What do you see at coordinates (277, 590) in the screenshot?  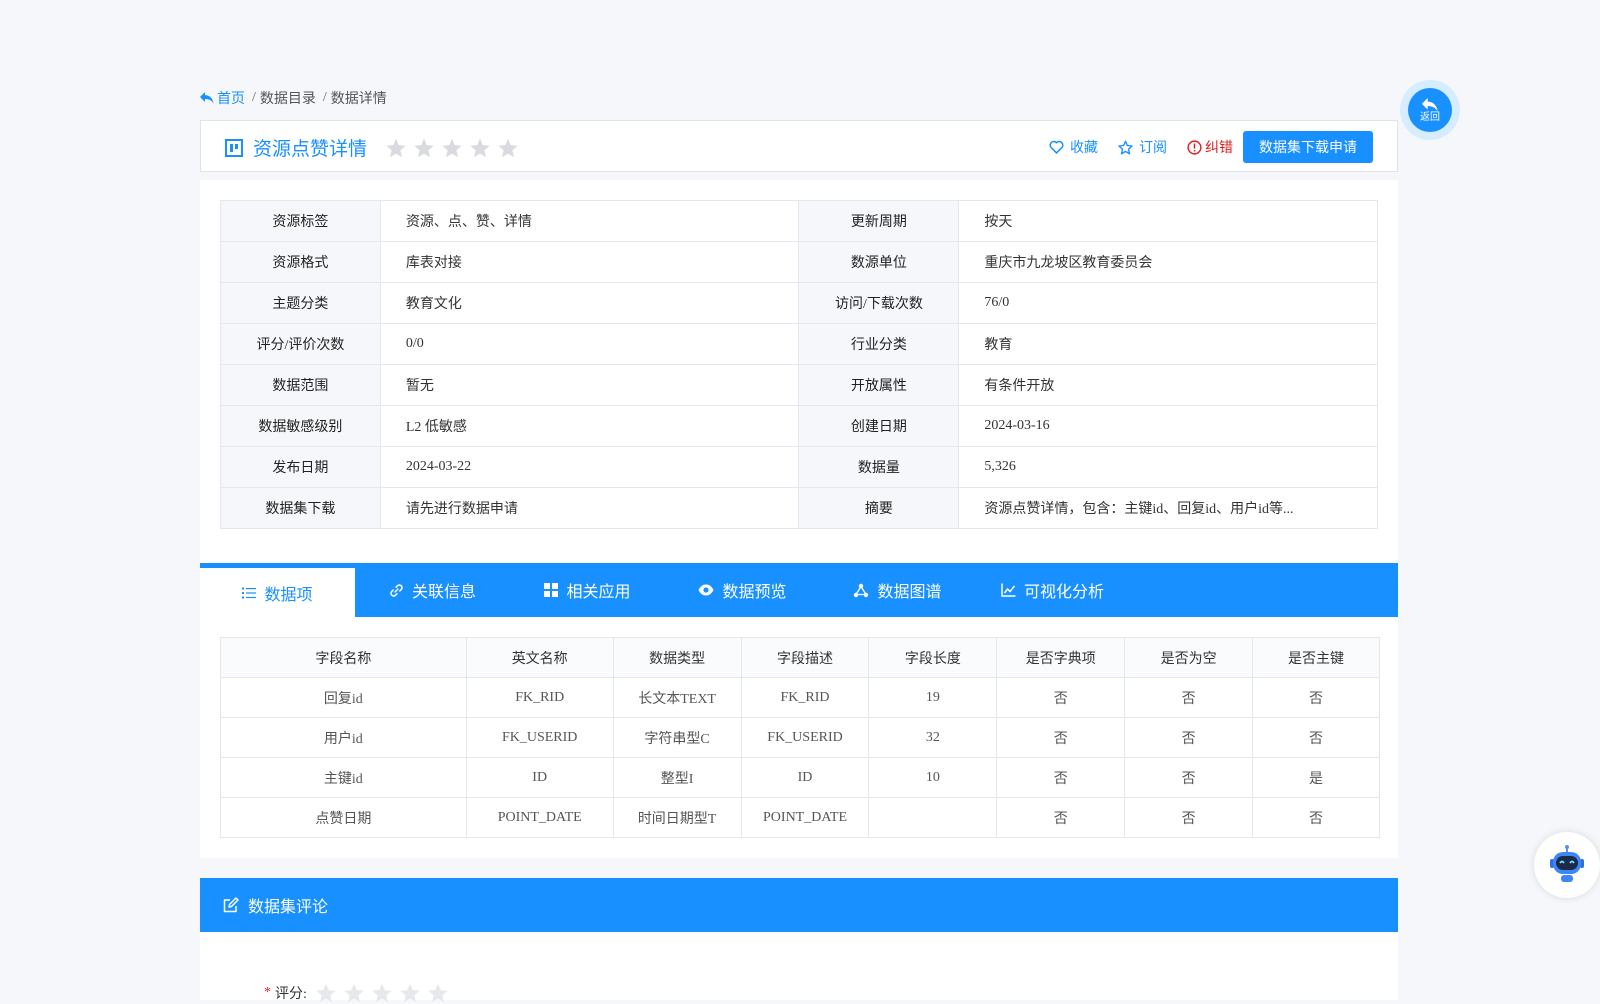 I see `tab-data-items: 数据项` at bounding box center [277, 590].